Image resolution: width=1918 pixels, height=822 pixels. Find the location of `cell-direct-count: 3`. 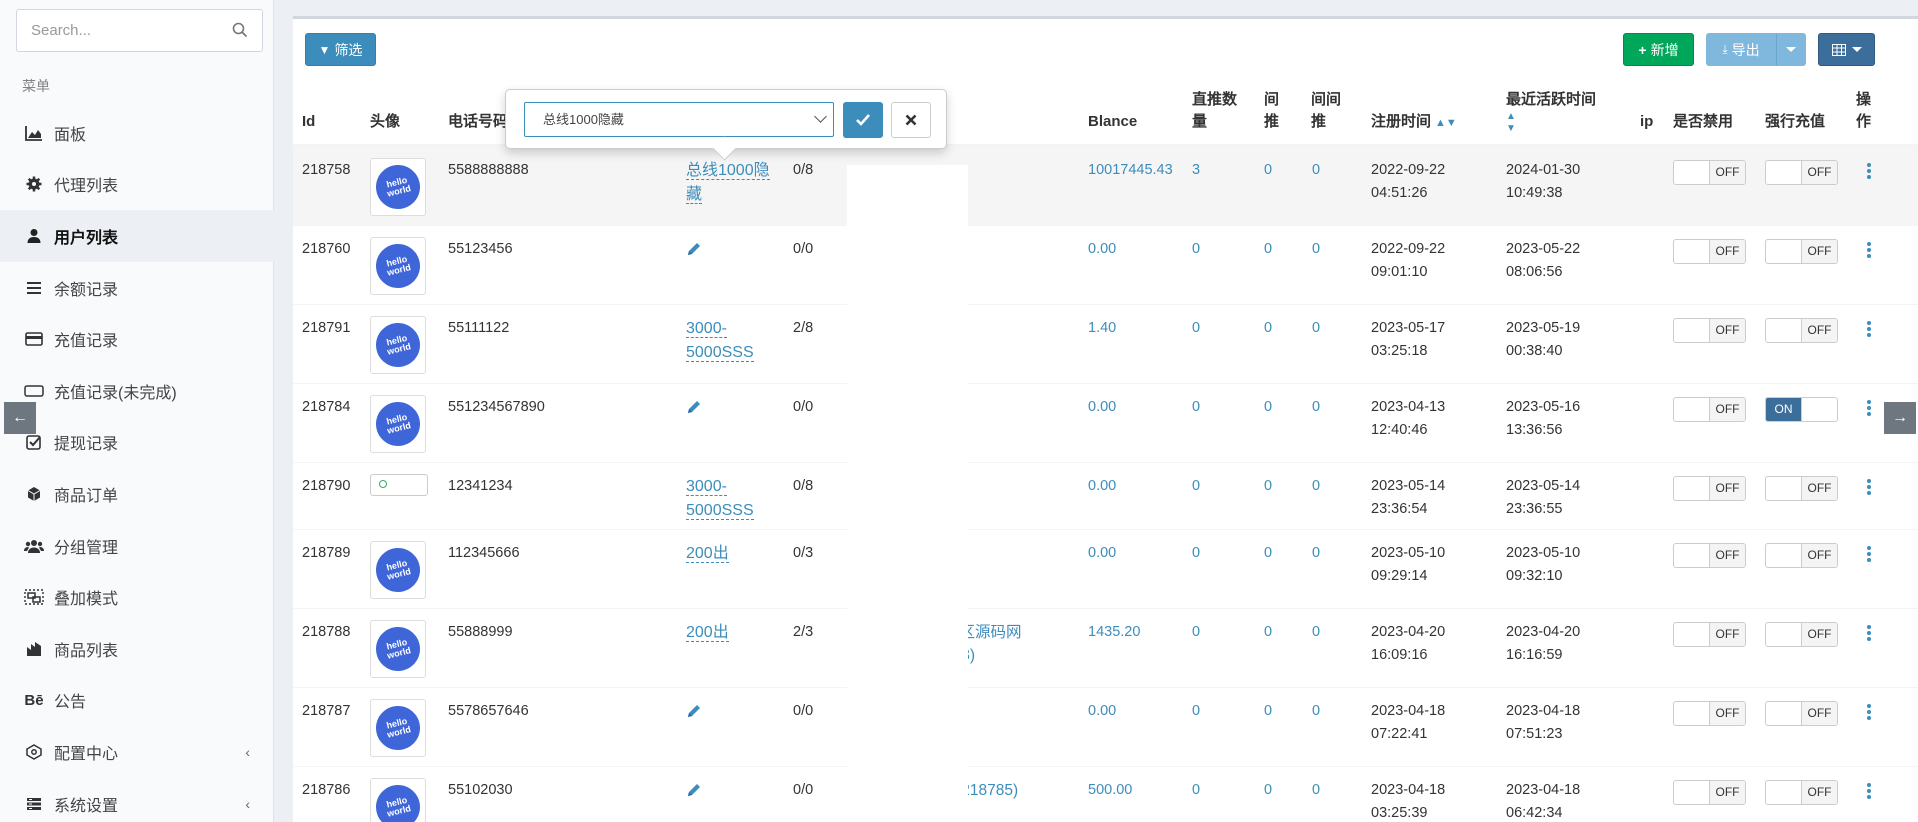

cell-direct-count: 3 is located at coordinates (1196, 170).